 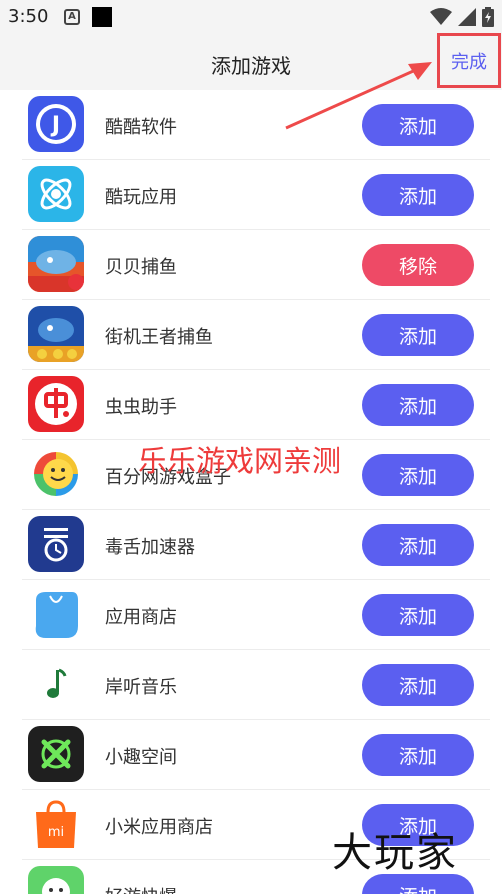 What do you see at coordinates (141, 757) in the screenshot?
I see `app-name: 小趣空间` at bounding box center [141, 757].